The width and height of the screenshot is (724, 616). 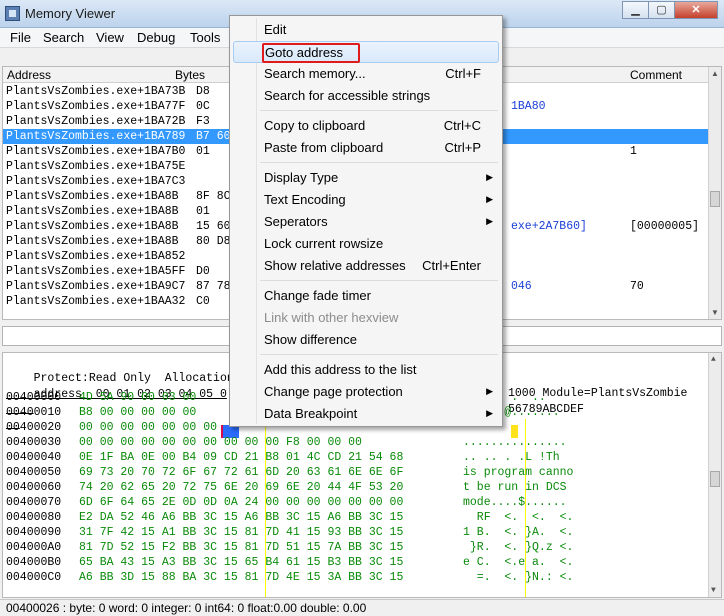 What do you see at coordinates (366, 200) in the screenshot?
I see `menu-item-text-encoding: Text Encoding ▶` at bounding box center [366, 200].